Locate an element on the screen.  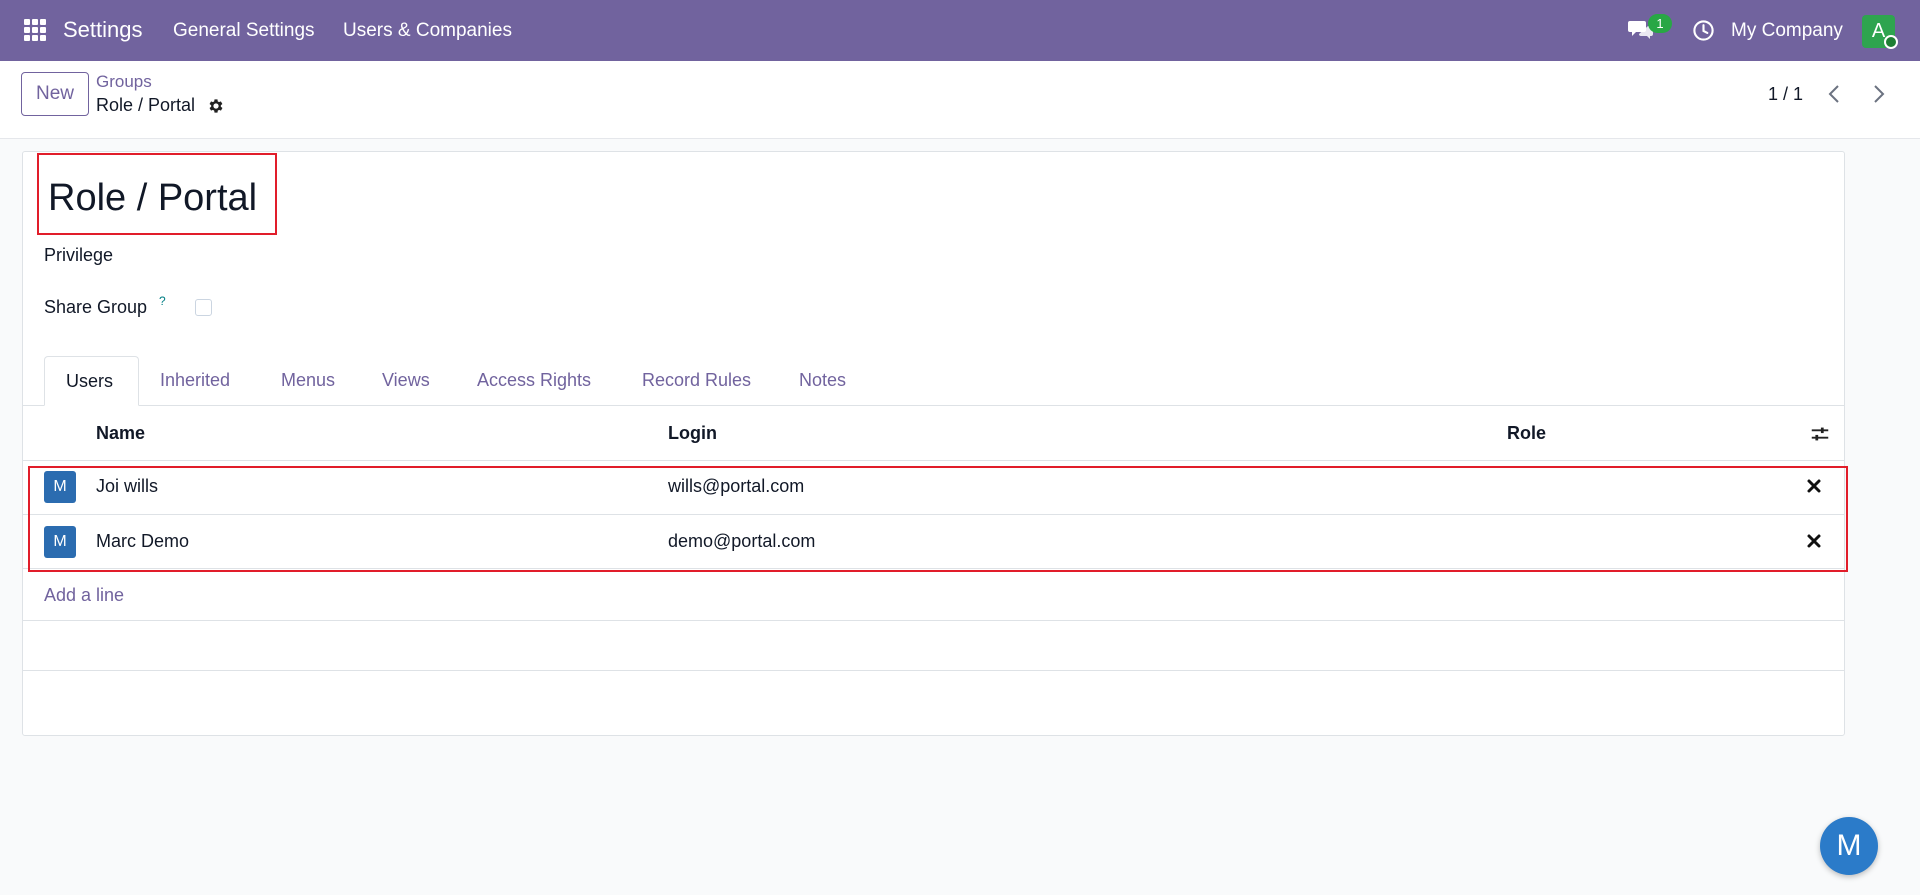
tab-notes: Notes is located at coordinates (822, 380).